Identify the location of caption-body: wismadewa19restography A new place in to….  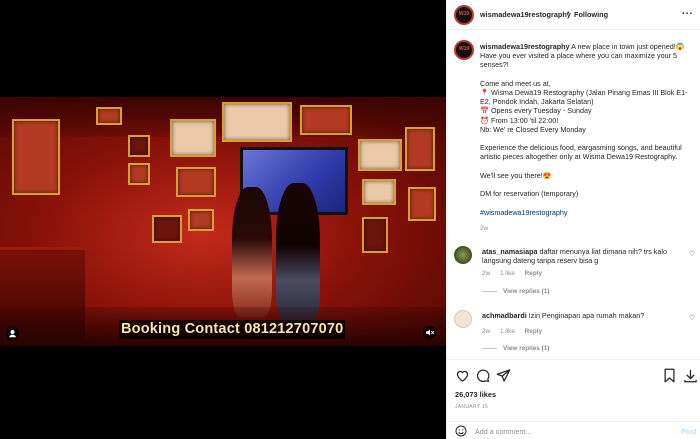
(587, 129).